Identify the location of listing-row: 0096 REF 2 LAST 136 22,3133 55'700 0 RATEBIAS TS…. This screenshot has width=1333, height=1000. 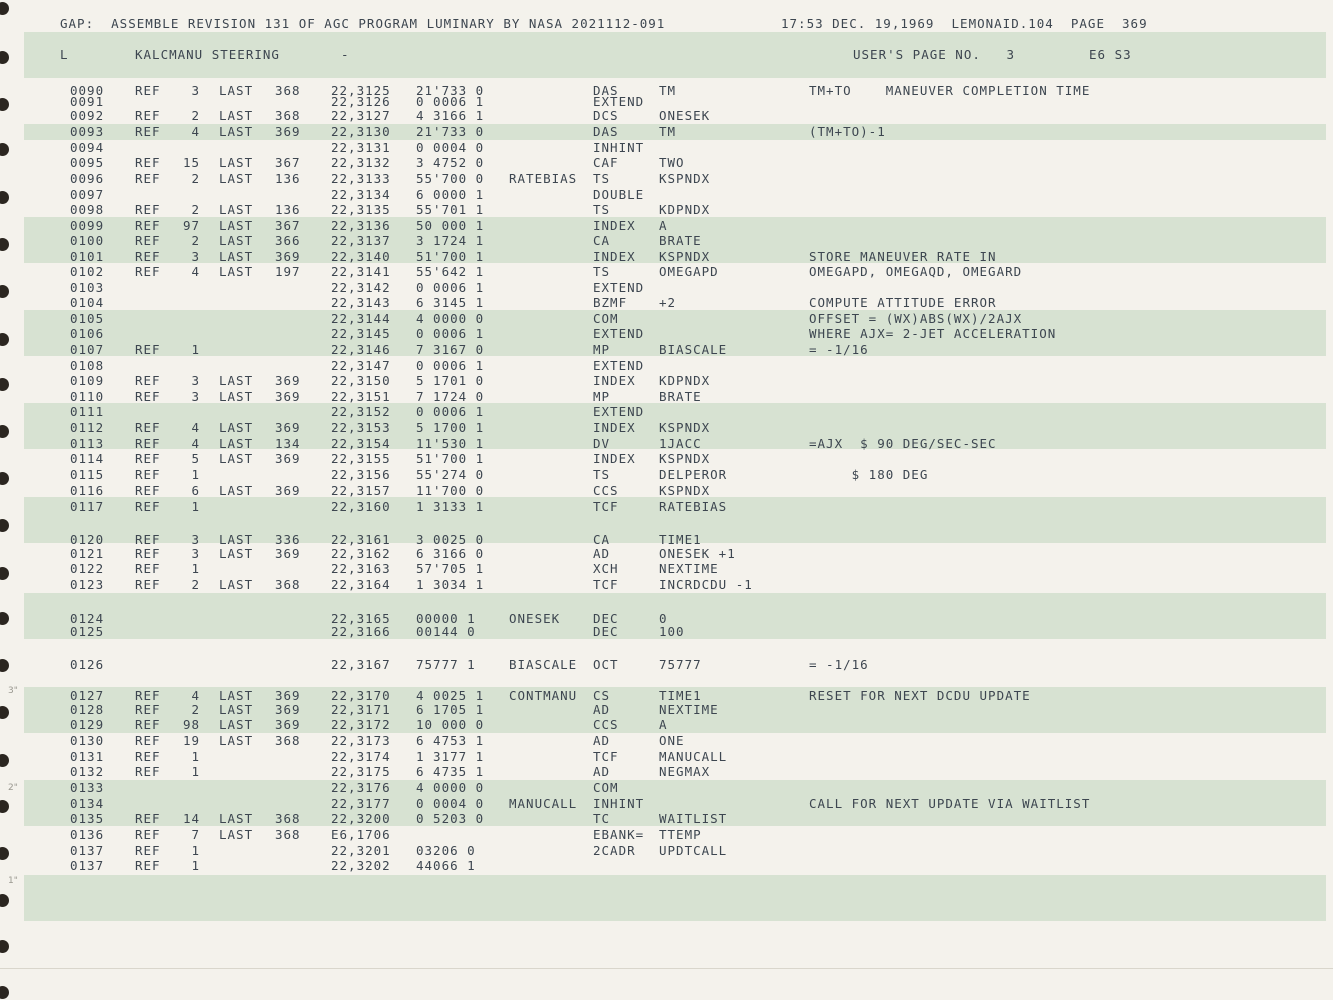
(666, 179).